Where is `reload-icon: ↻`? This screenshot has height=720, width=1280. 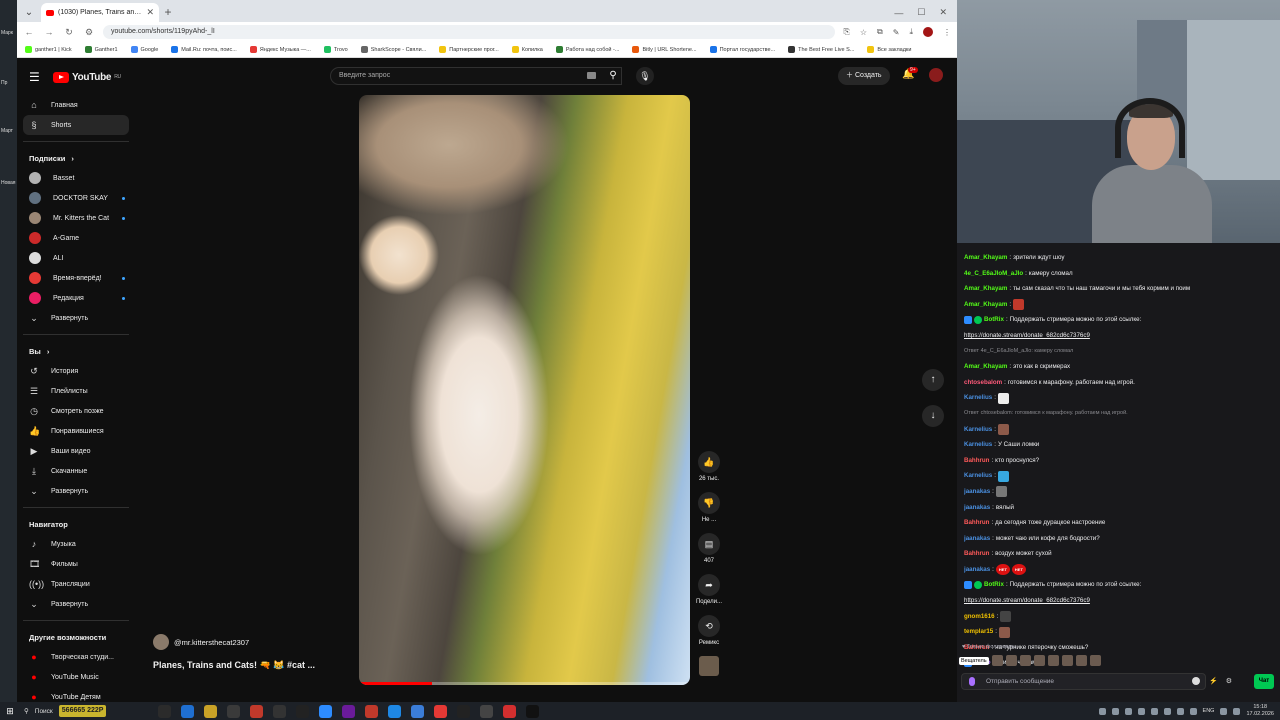 reload-icon: ↻ is located at coordinates (69, 32).